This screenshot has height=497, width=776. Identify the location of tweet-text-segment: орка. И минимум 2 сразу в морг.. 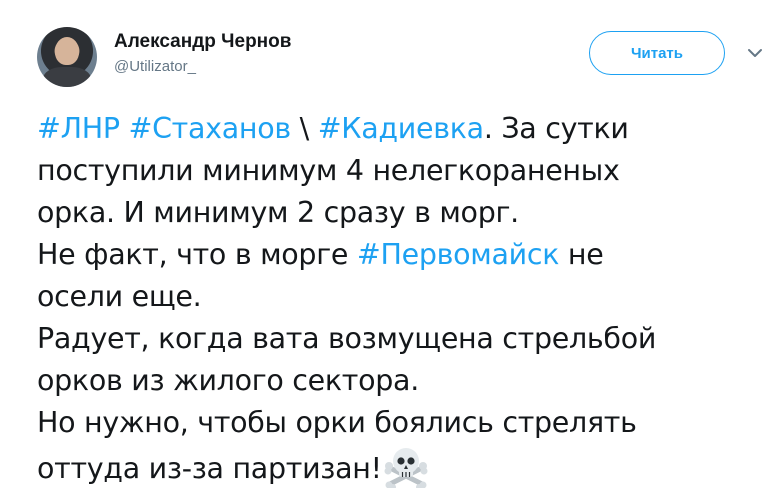
(278, 212).